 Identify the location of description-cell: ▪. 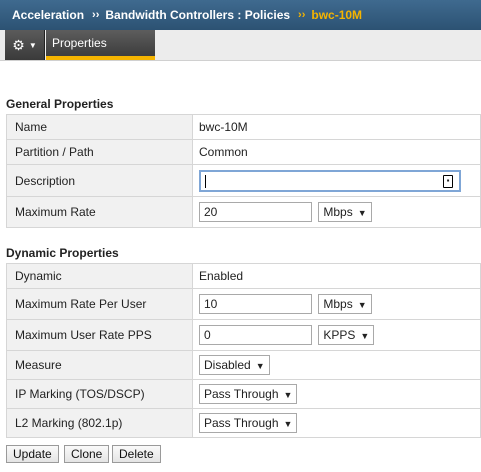
(336, 180).